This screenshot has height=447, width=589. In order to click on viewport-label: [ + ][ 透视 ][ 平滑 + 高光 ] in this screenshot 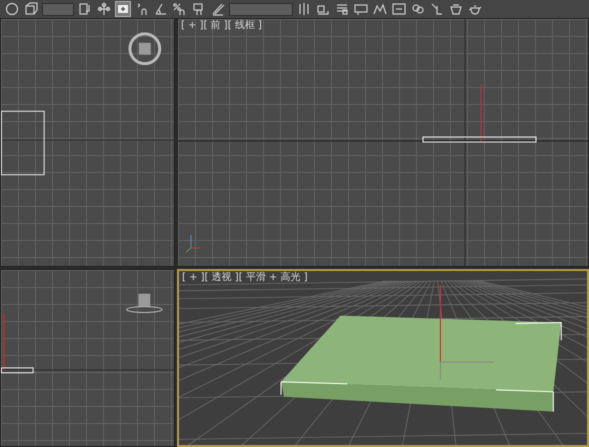, I will do `click(245, 278)`.